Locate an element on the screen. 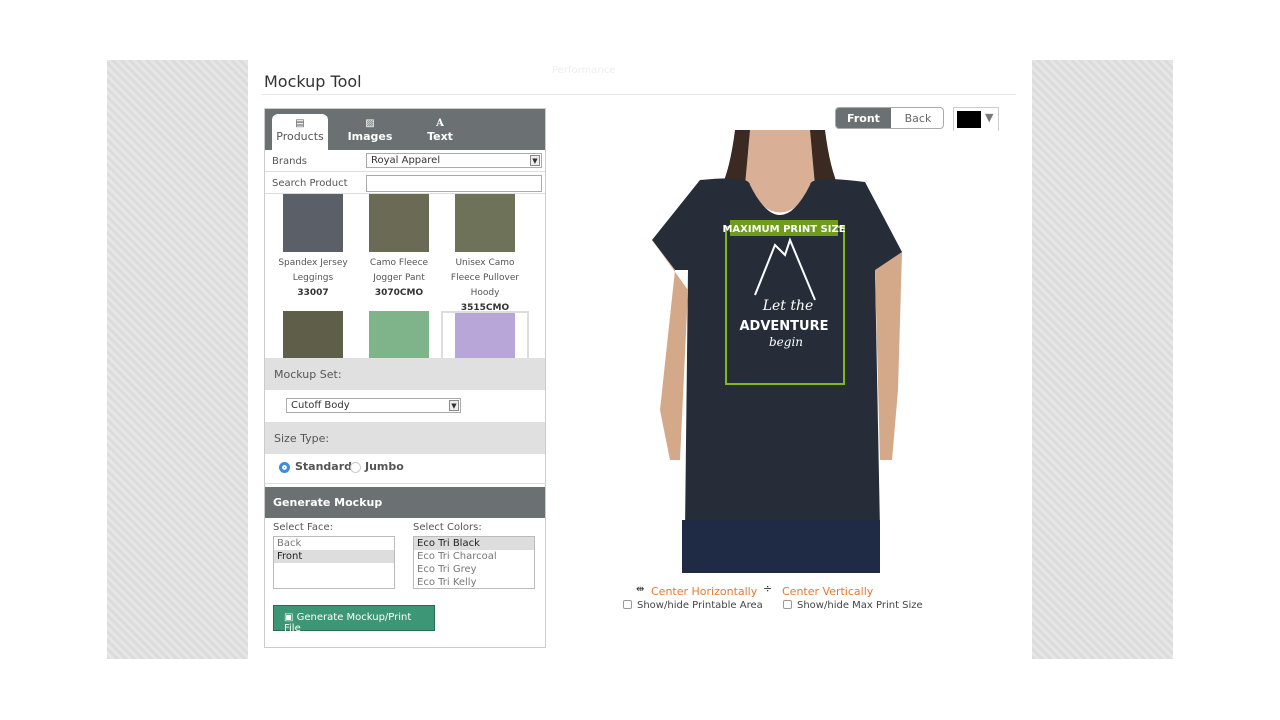 The image size is (1280, 720). design-text: Let the is located at coordinates (788, 306).